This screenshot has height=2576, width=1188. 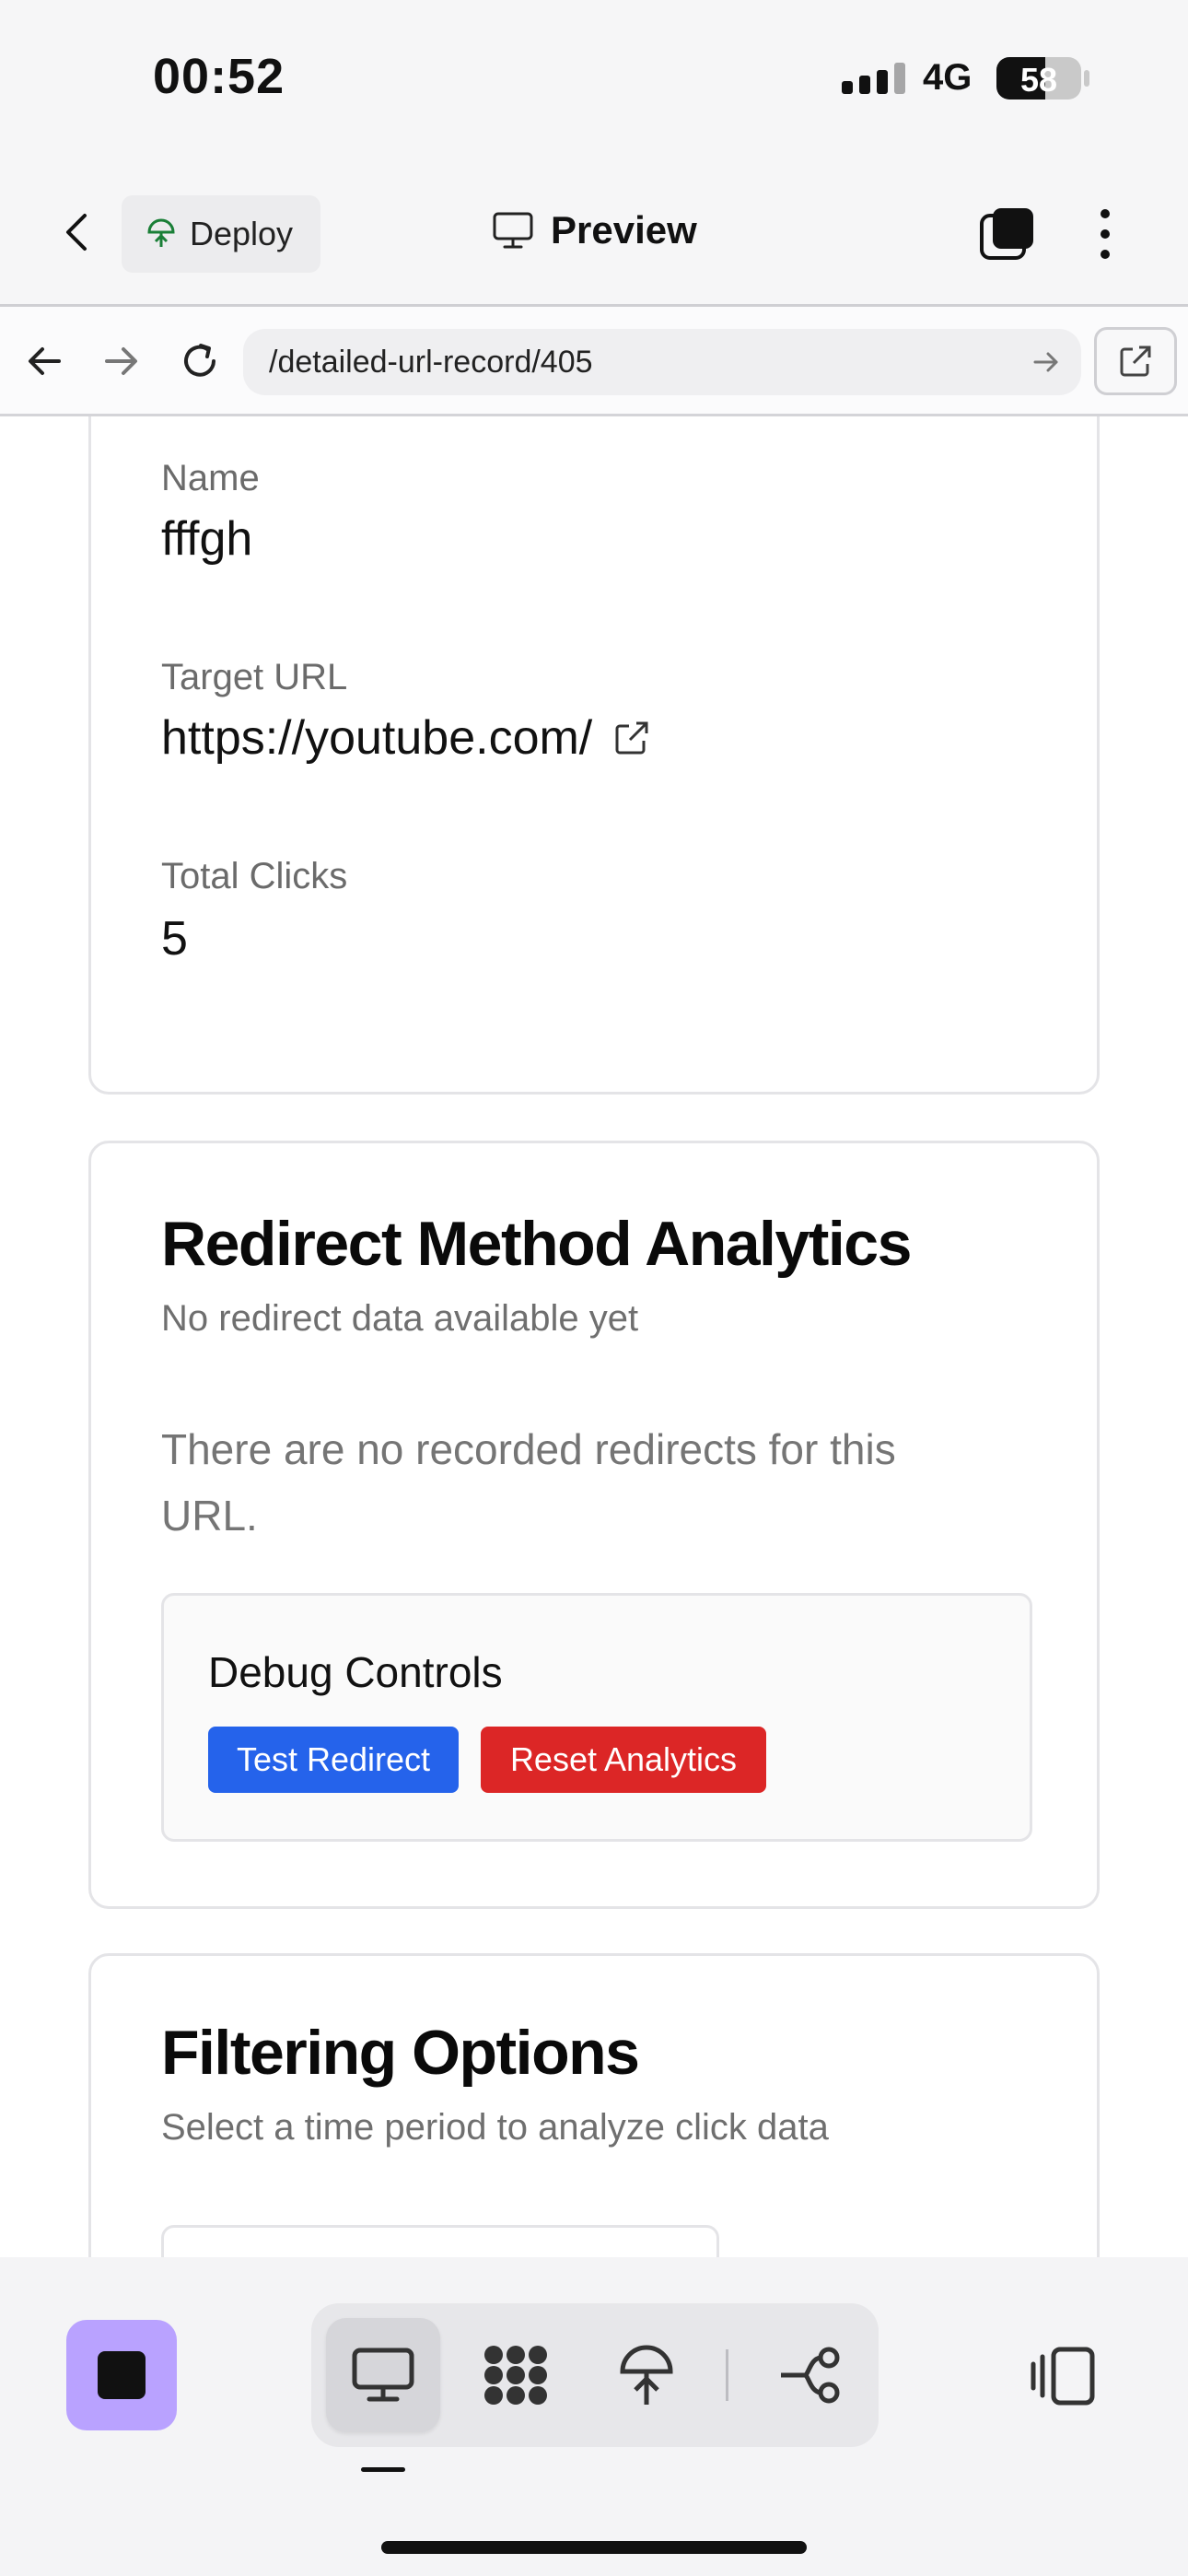 I want to click on toolbar-divider, so click(x=727, y=2375).